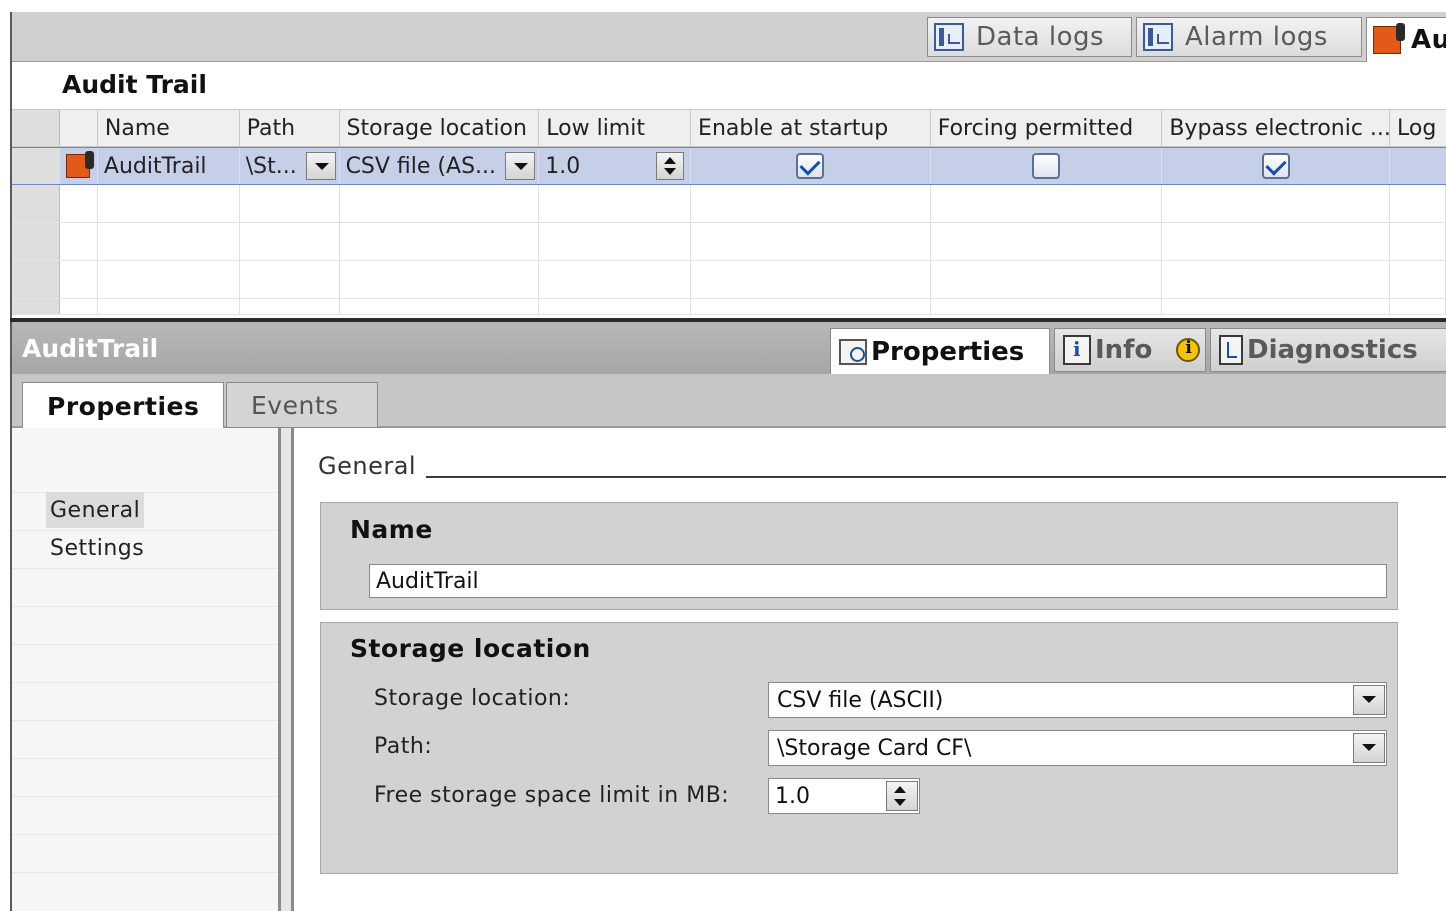 The width and height of the screenshot is (1446, 911). I want to click on storage-location-select: CSV file (ASCII), so click(1077, 700).